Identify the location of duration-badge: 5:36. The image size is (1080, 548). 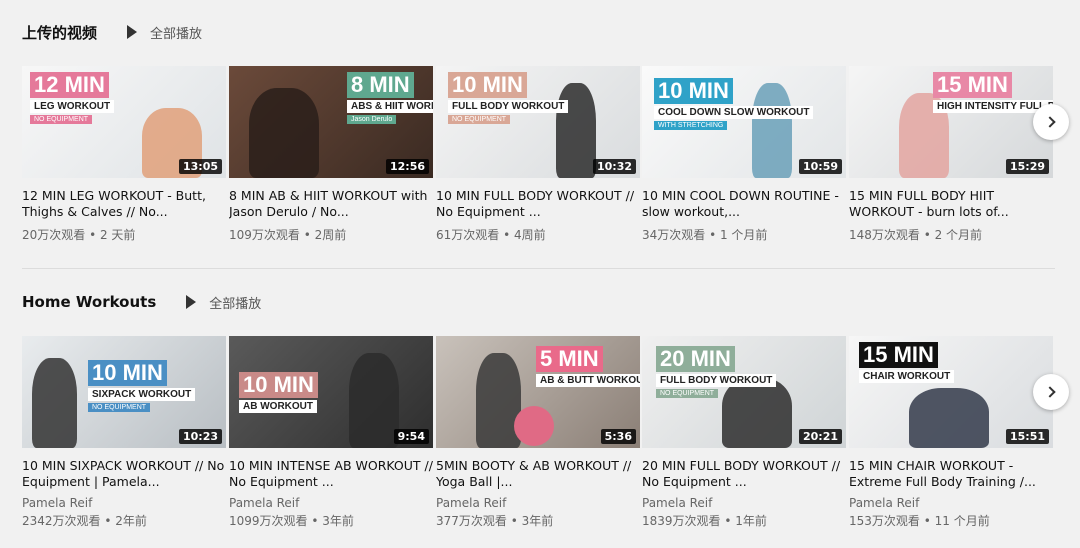
(618, 436).